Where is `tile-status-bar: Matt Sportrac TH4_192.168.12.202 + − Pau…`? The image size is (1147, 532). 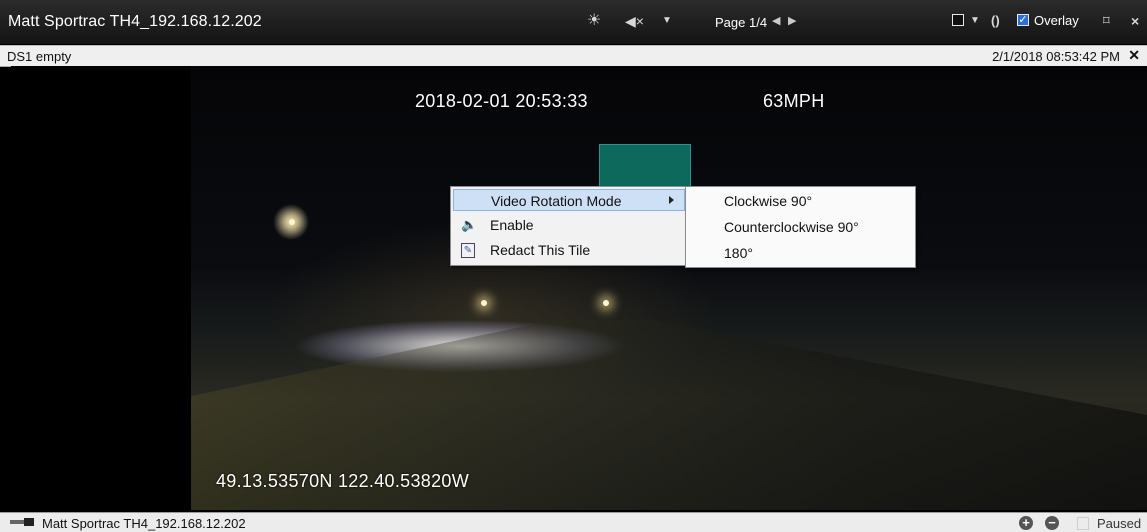 tile-status-bar: Matt Sportrac TH4_192.168.12.202 + − Pau… is located at coordinates (573, 522).